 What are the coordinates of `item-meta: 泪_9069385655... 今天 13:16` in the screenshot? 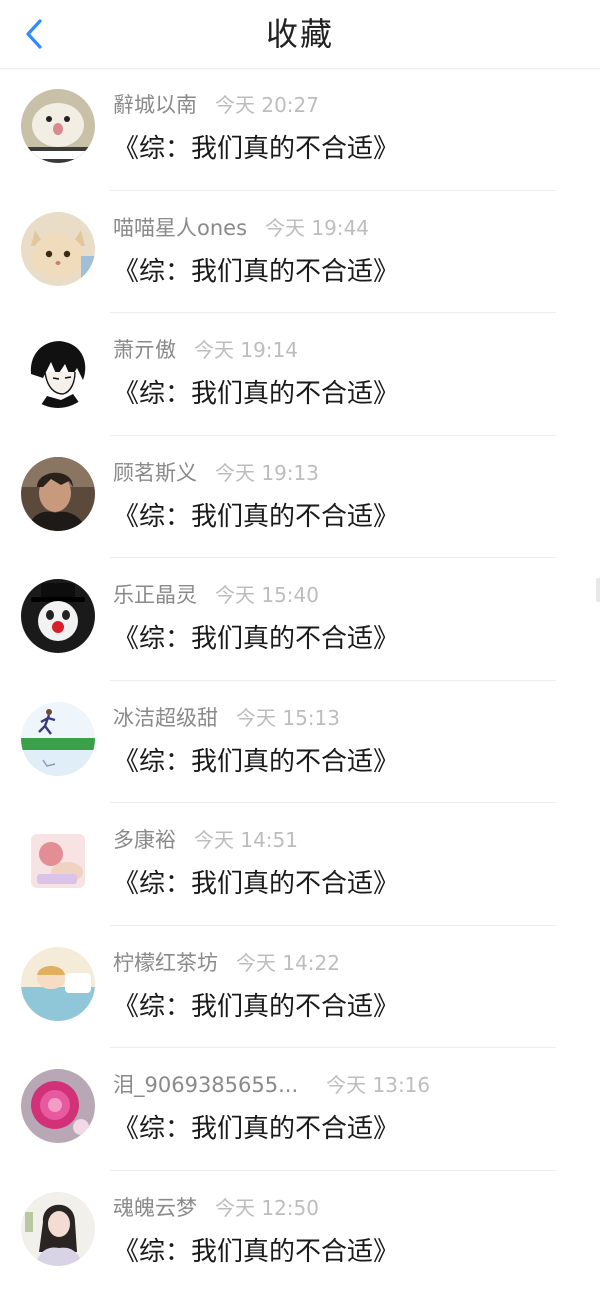 It's located at (271, 1085).